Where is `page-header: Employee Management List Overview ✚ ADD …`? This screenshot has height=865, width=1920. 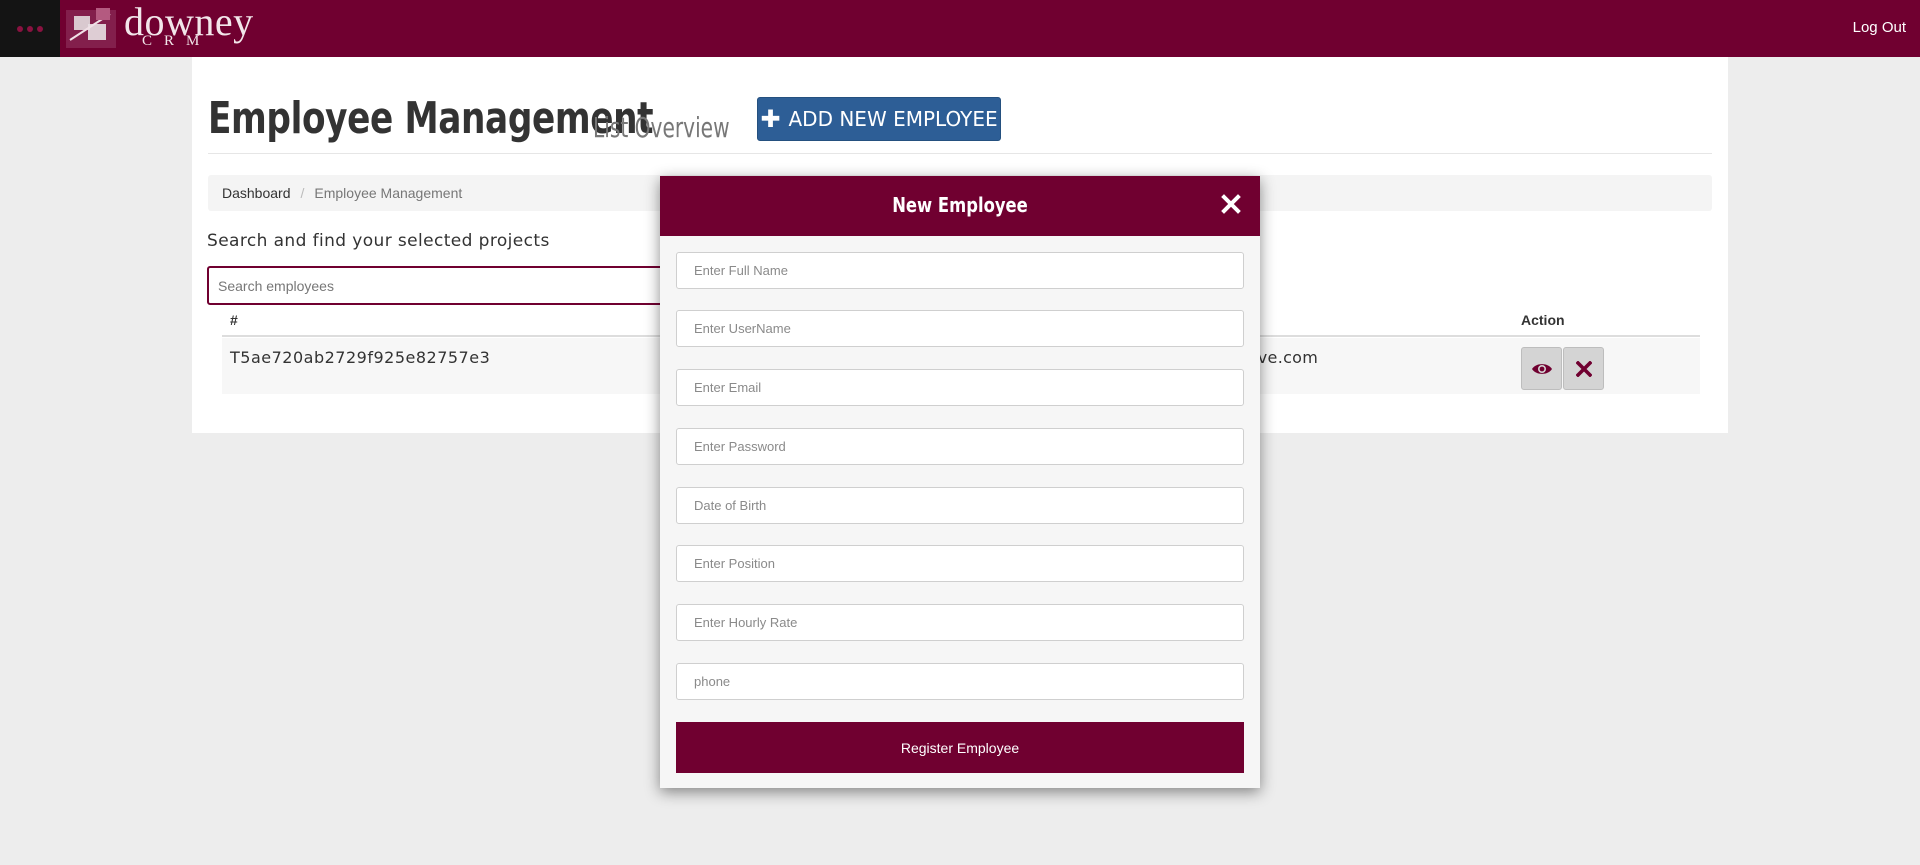
page-header: Employee Management List Overview ✚ ADD … is located at coordinates (960, 123).